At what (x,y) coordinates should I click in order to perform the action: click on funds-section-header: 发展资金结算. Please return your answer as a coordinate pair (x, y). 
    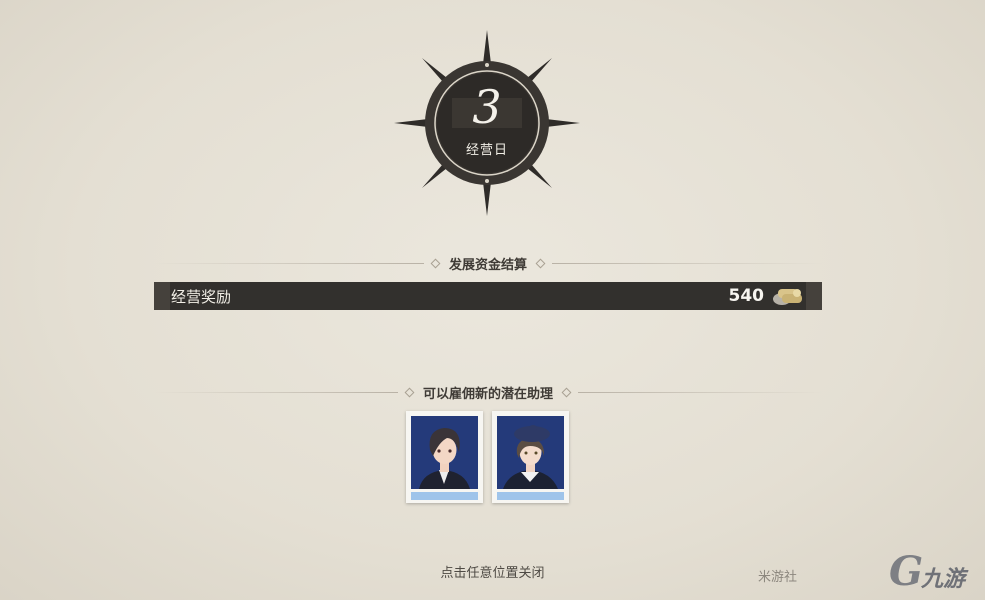
    Looking at the image, I should click on (488, 263).